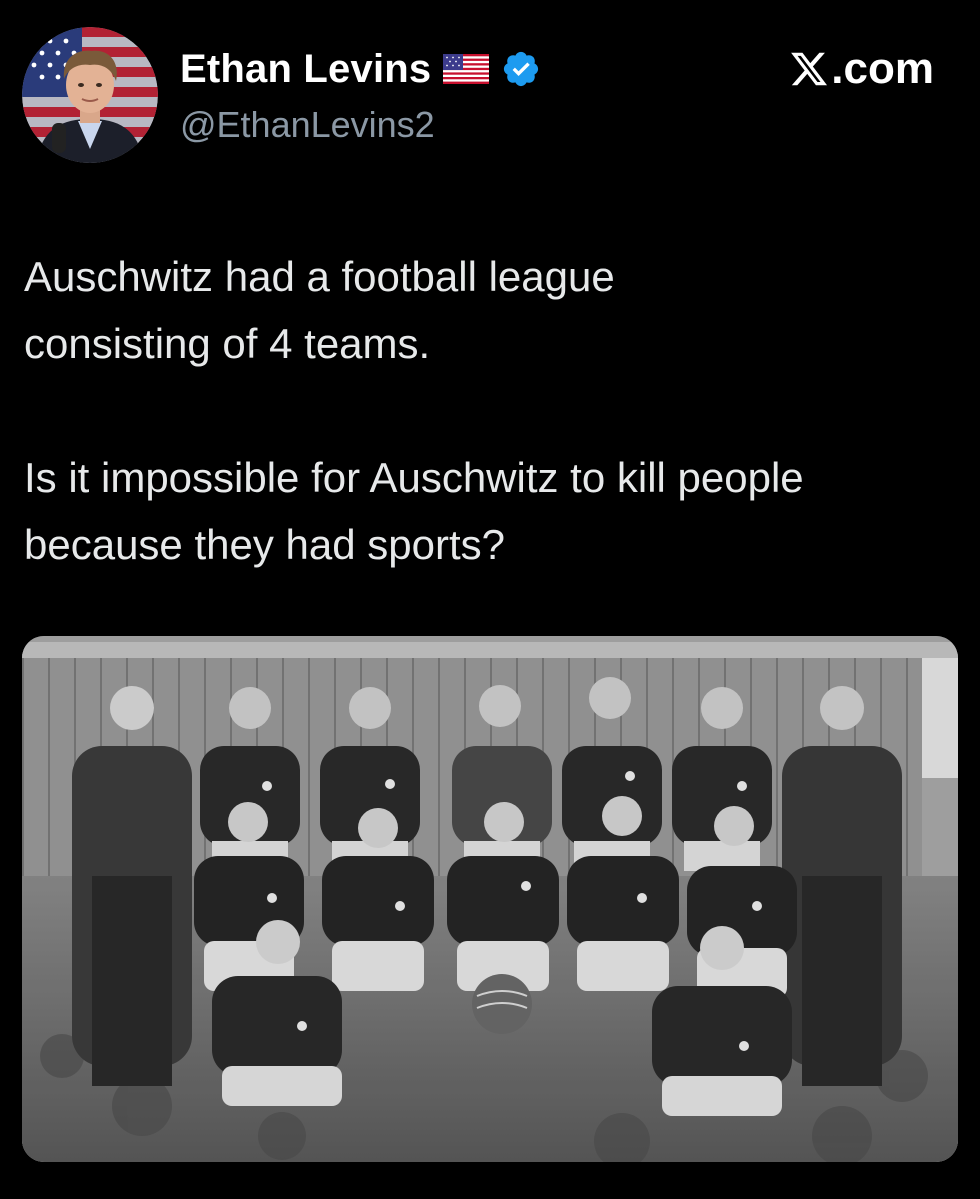 The width and height of the screenshot is (980, 1199). I want to click on x-com-logo: .com, so click(861, 69).